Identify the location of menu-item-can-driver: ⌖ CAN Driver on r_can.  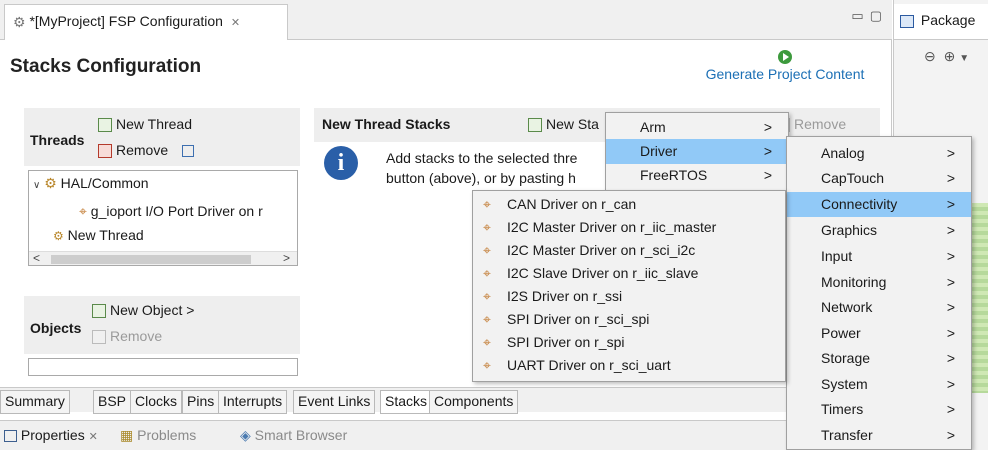
(629, 204).